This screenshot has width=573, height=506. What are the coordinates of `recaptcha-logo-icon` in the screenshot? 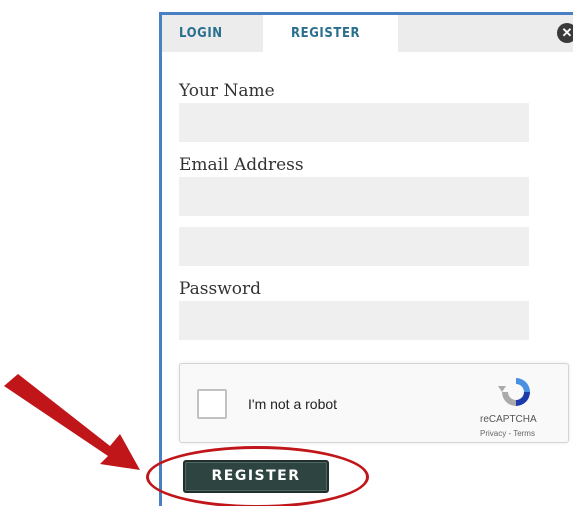 It's located at (514, 392).